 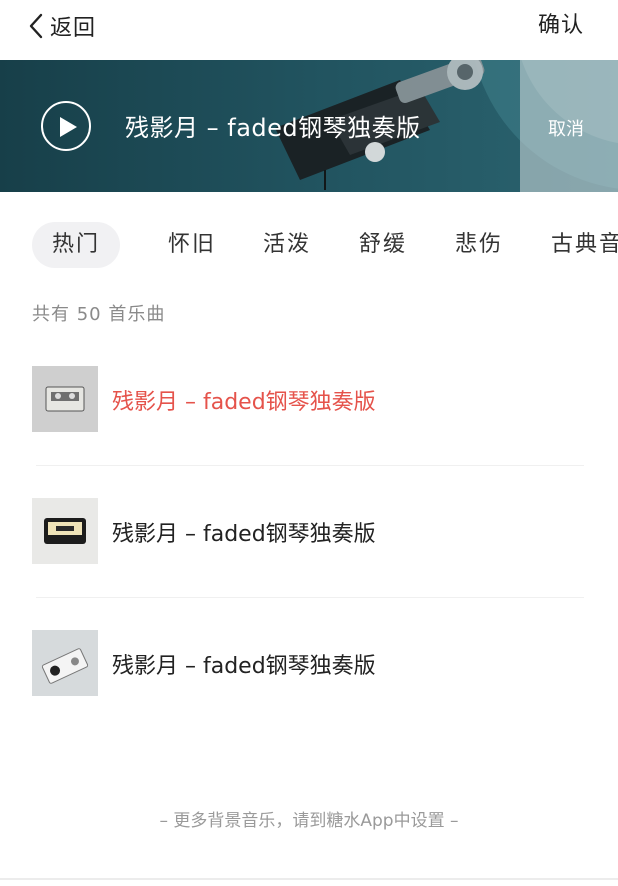 What do you see at coordinates (561, 26) in the screenshot?
I see `confirm-button: 确认` at bounding box center [561, 26].